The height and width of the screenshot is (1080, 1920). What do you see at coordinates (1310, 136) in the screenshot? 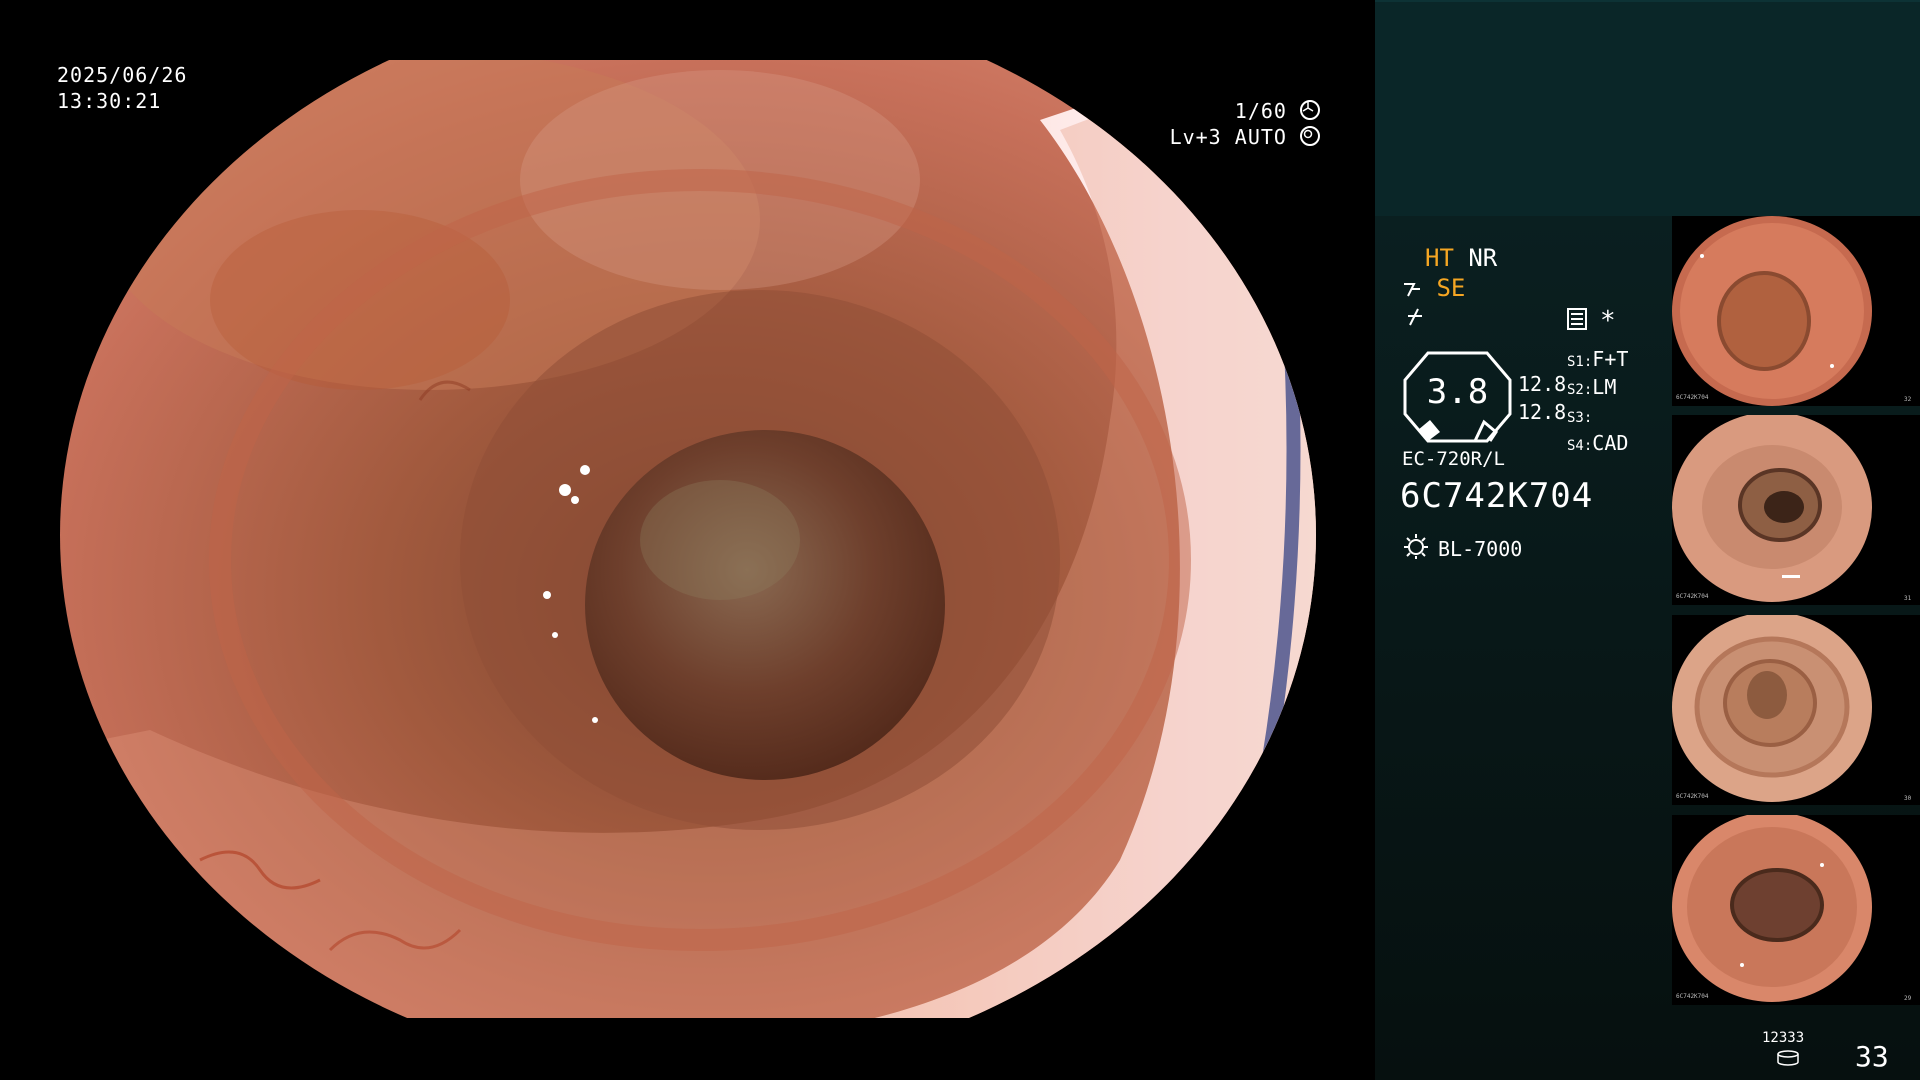
I see `iris-icon` at bounding box center [1310, 136].